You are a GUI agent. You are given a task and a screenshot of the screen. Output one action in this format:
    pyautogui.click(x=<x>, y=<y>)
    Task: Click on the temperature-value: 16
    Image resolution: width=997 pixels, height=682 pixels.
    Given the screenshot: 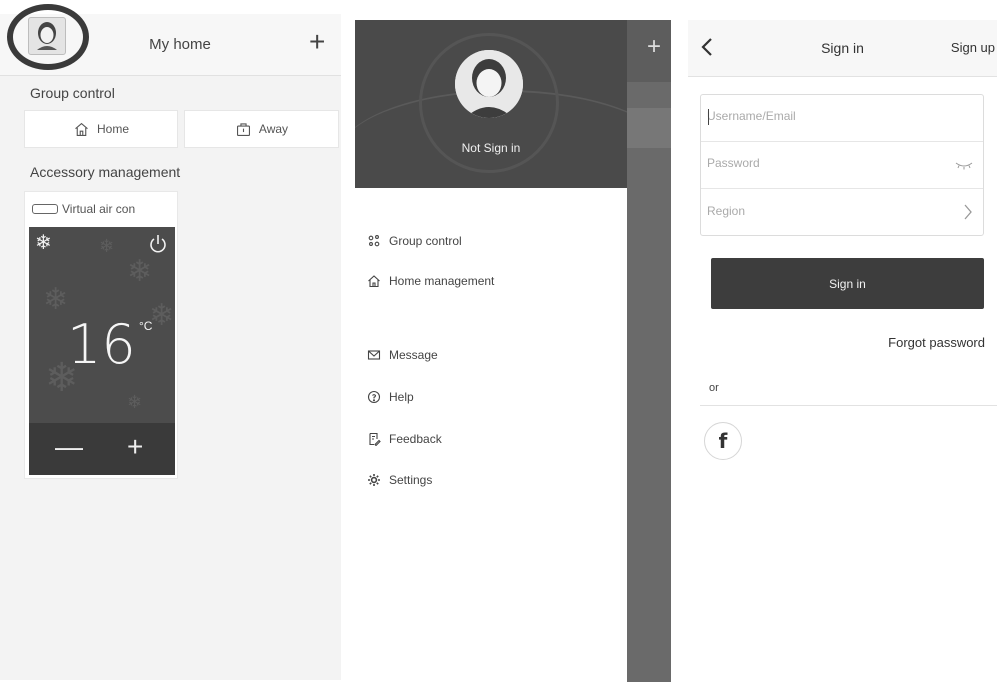 What is the action you would take?
    pyautogui.click(x=101, y=344)
    